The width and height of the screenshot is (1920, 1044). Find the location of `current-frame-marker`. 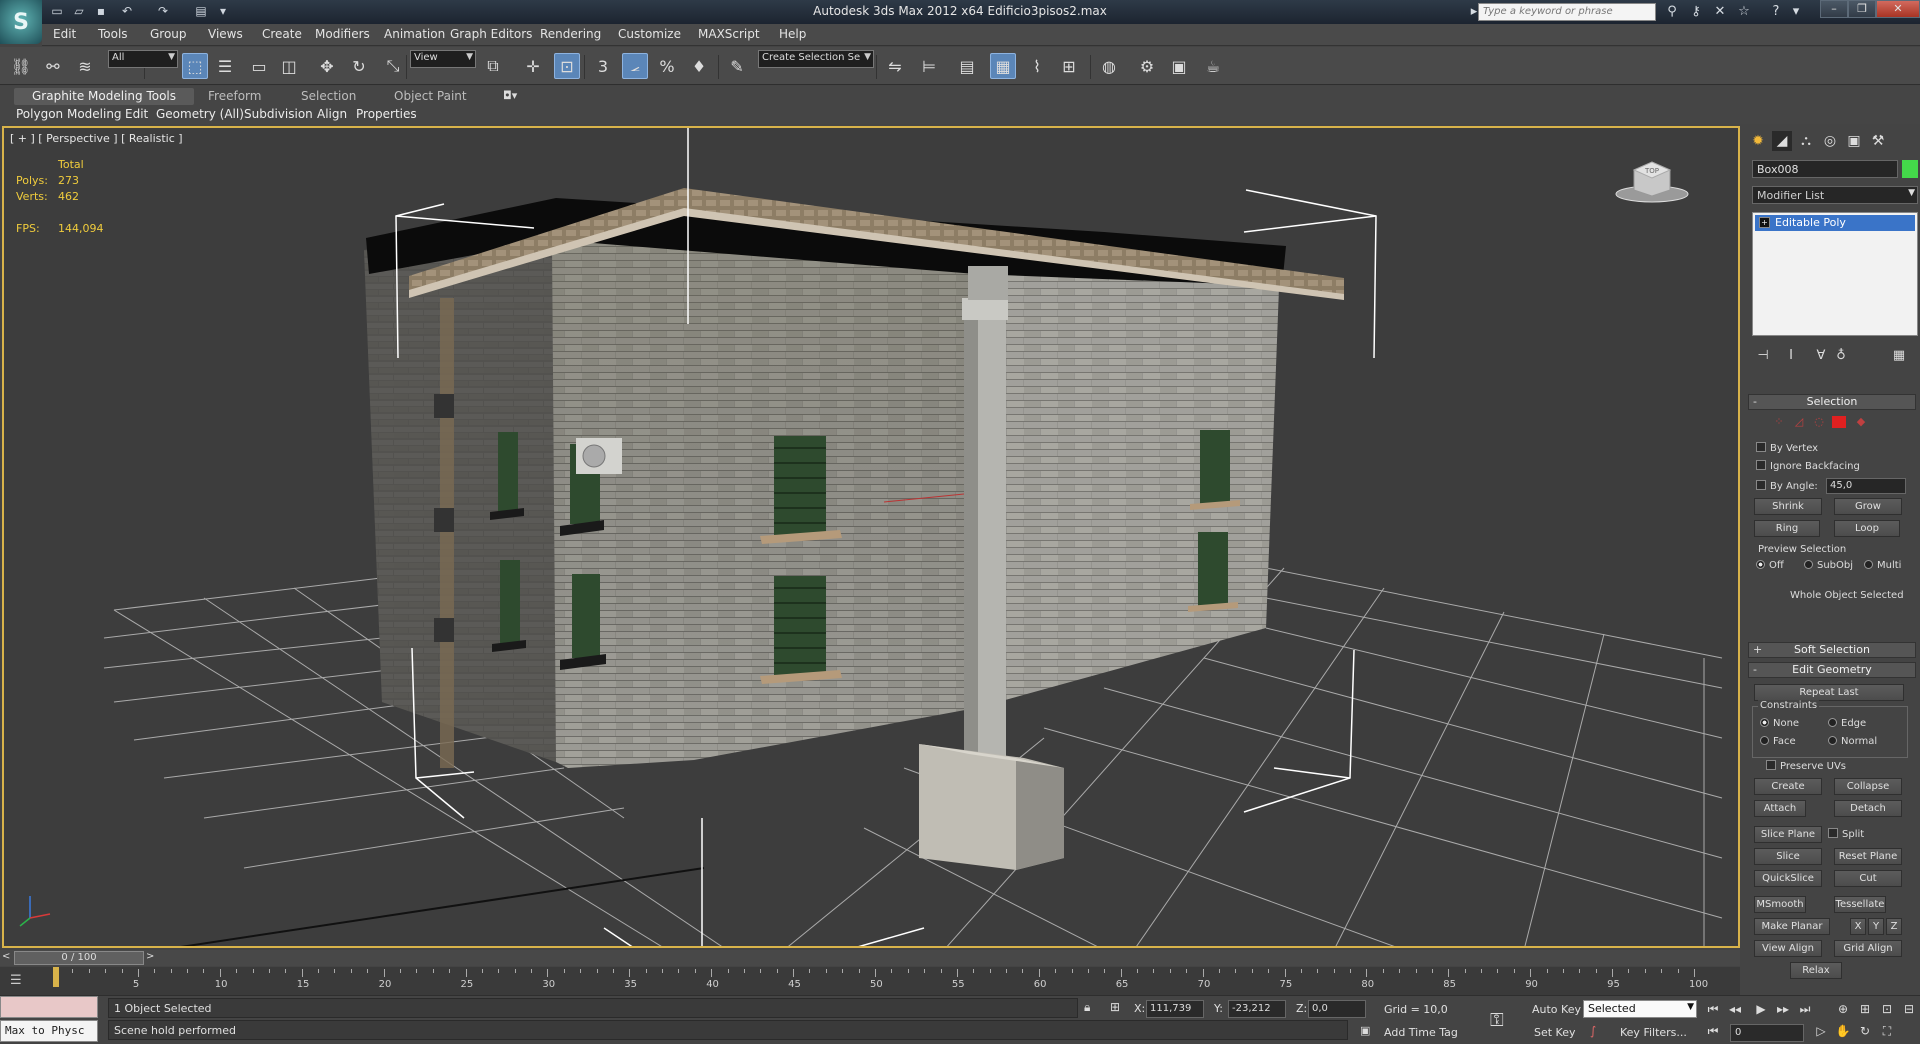

current-frame-marker is located at coordinates (56, 977).